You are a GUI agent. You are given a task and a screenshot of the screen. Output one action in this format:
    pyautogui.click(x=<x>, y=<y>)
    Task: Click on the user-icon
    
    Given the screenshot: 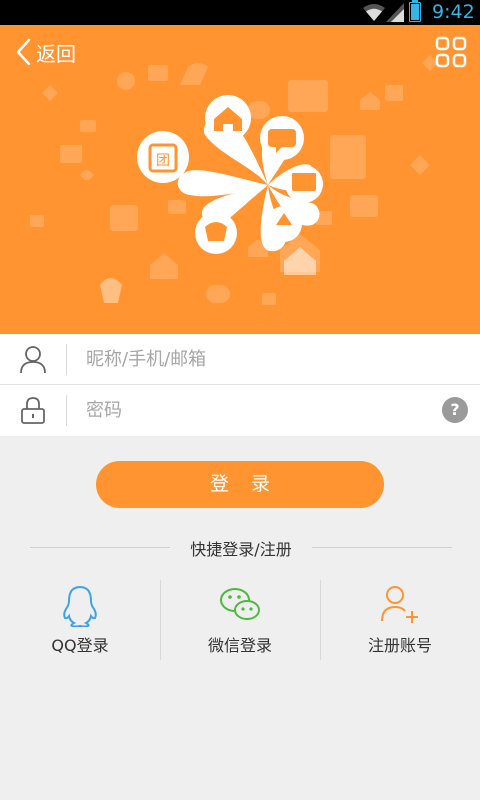 What is the action you would take?
    pyautogui.click(x=33, y=360)
    